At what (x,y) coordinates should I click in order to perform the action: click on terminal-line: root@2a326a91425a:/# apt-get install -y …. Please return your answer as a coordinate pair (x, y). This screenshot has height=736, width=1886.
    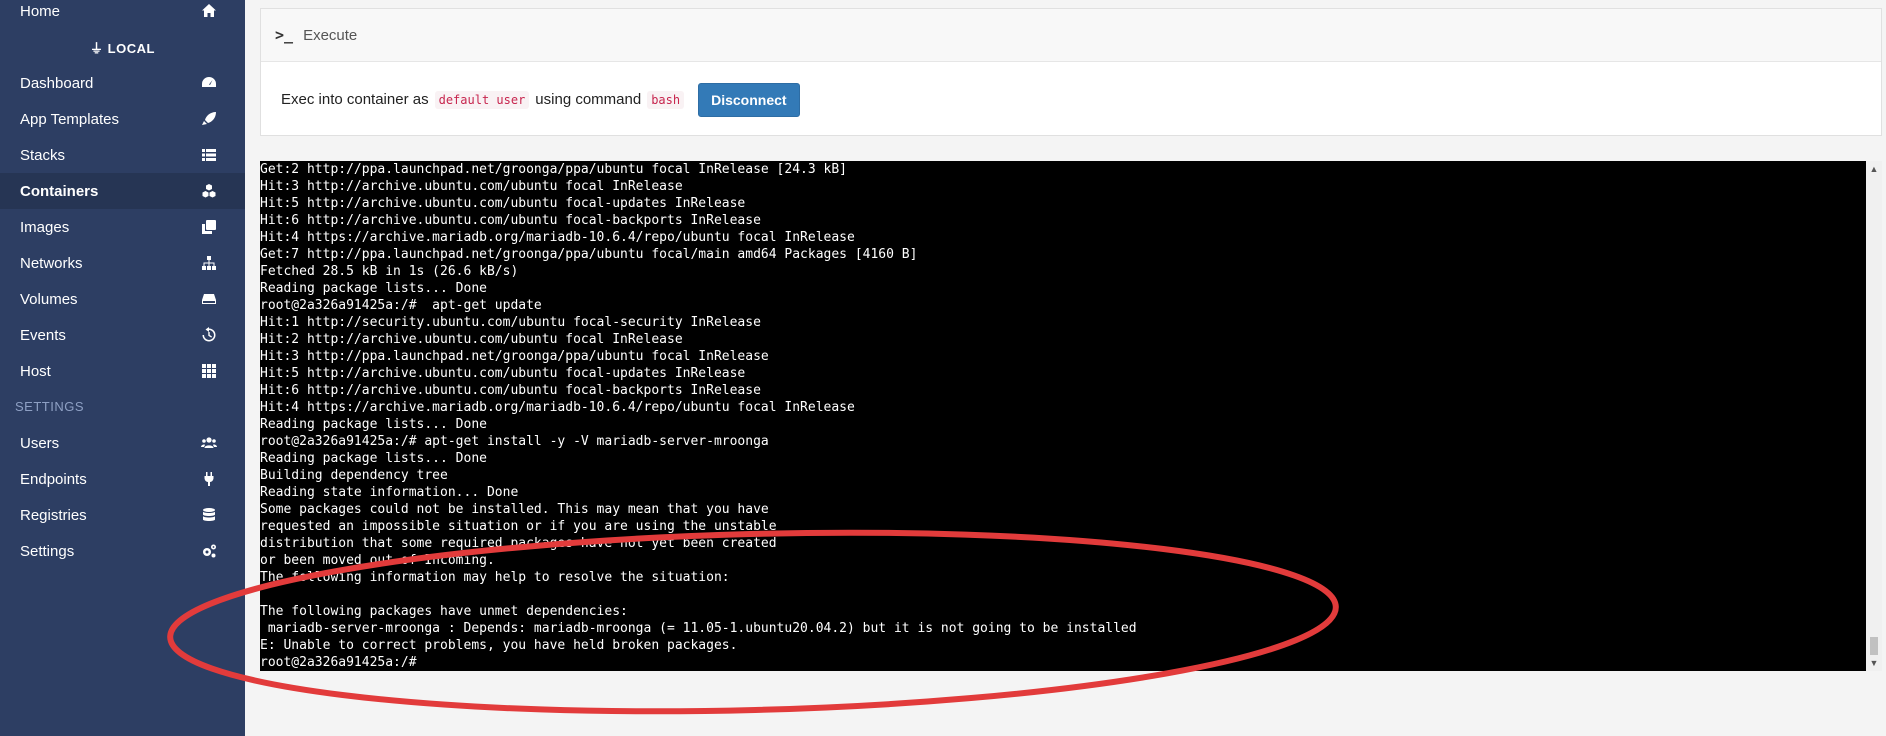
    Looking at the image, I should click on (514, 441).